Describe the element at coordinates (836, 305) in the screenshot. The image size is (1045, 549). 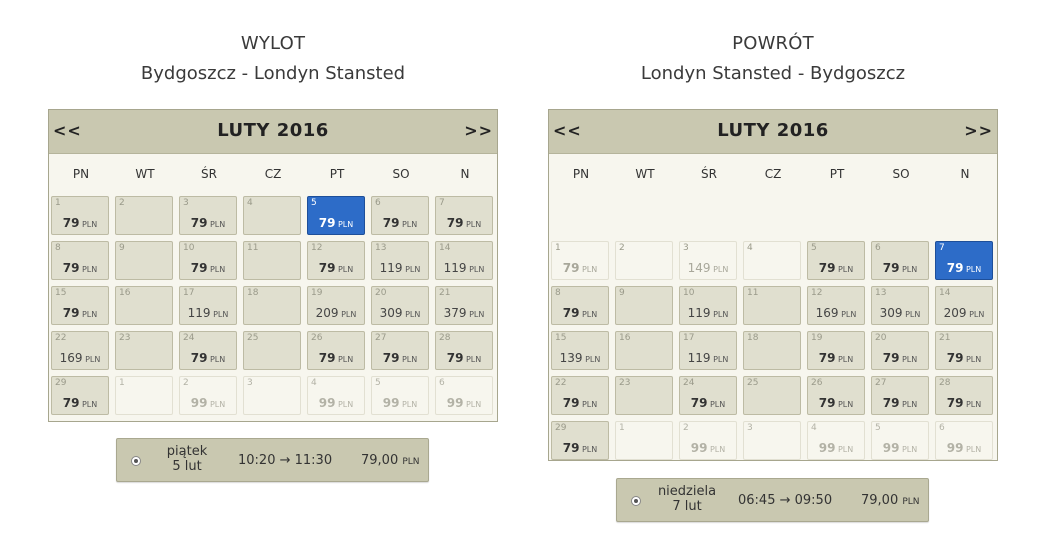
I see `day-cell: 12 169 PLN` at that location.